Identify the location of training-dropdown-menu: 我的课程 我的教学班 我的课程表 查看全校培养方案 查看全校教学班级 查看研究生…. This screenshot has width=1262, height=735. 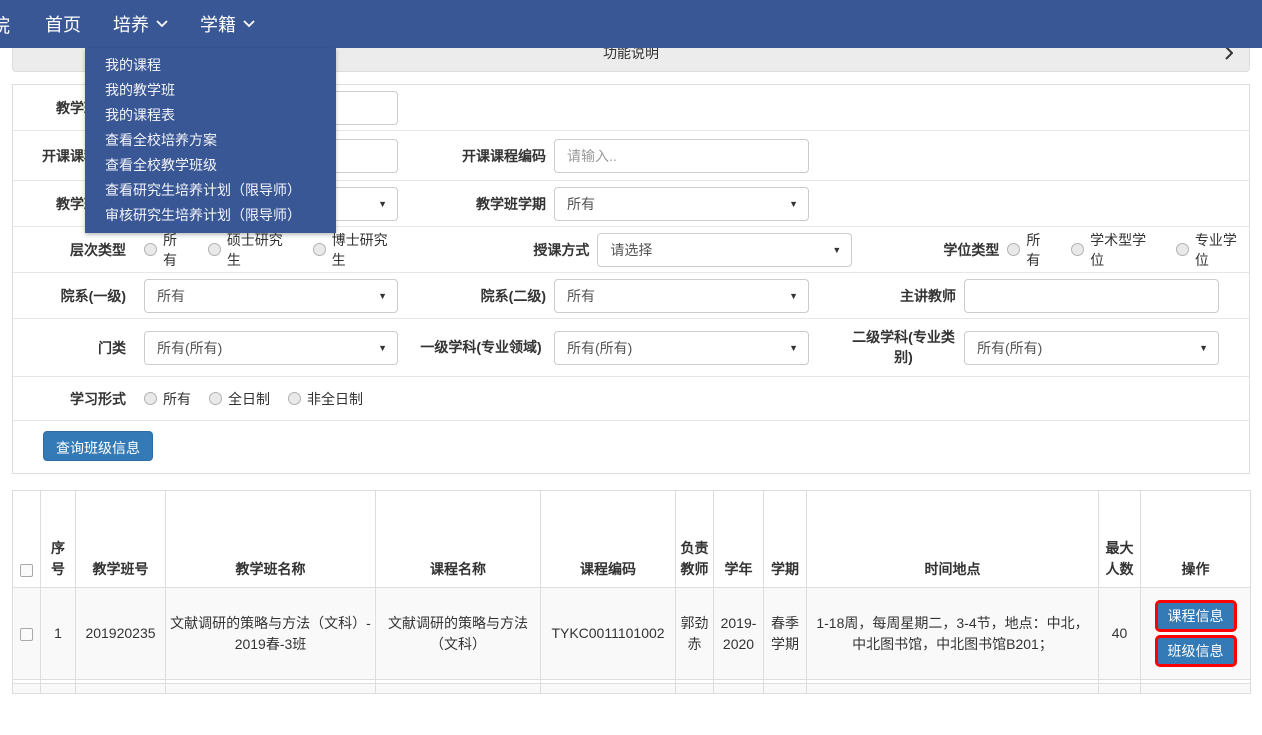
(210, 140).